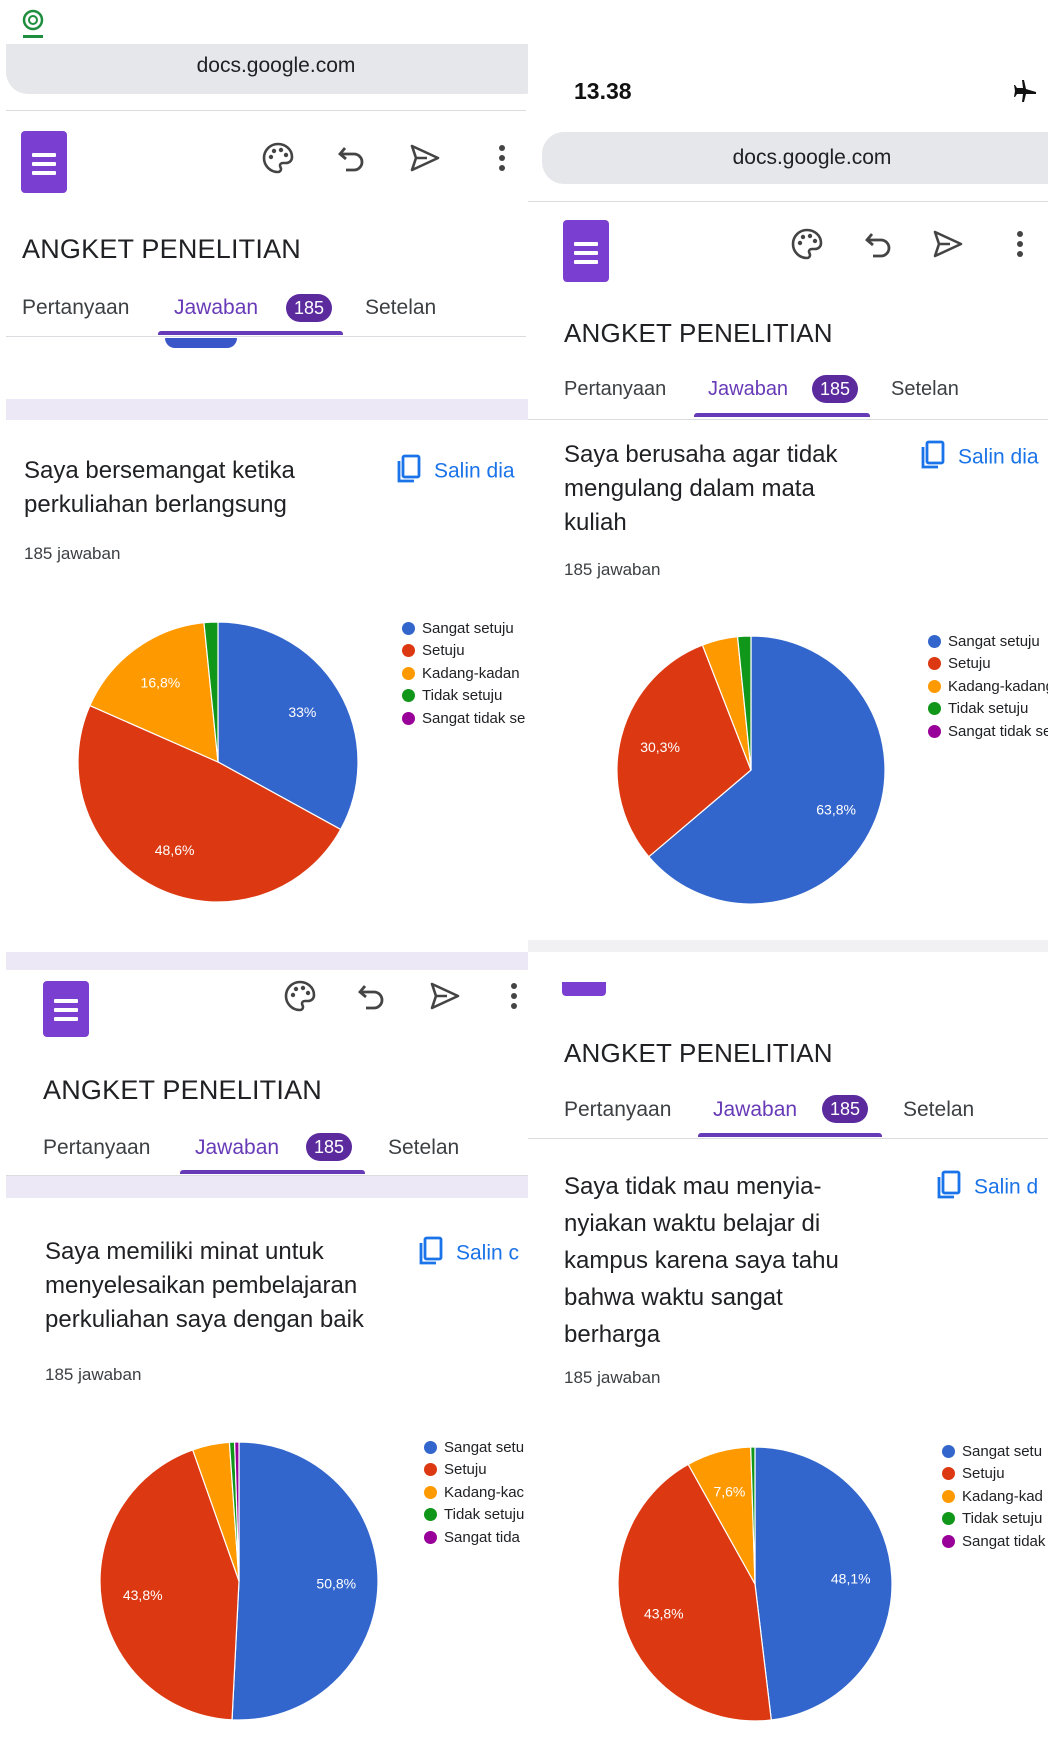 This screenshot has height=1764, width=1048. What do you see at coordinates (201, 343) in the screenshot?
I see `scroll-artifact` at bounding box center [201, 343].